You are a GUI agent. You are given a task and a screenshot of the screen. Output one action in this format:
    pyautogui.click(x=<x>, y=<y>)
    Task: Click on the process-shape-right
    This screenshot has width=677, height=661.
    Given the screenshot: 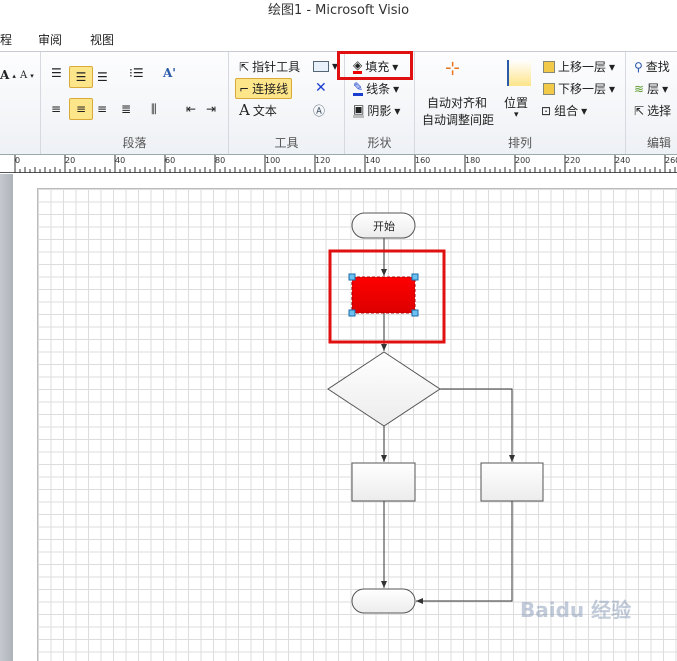 What is the action you would take?
    pyautogui.click(x=512, y=482)
    